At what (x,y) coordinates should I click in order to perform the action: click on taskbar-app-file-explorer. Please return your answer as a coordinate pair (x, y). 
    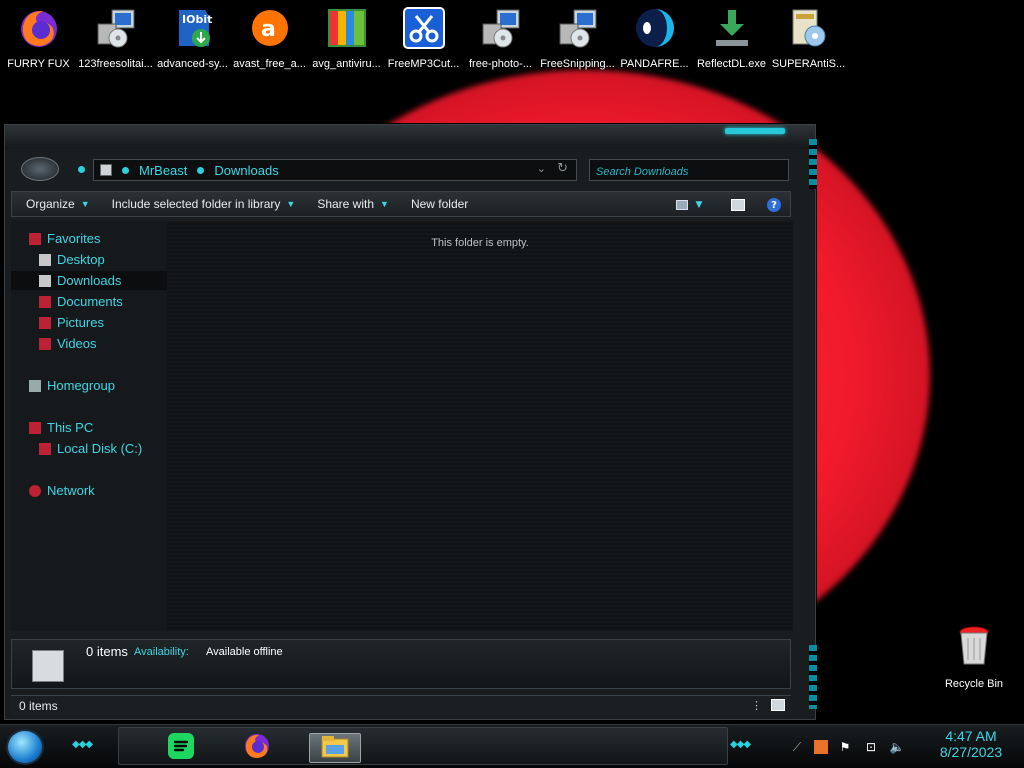
    Looking at the image, I should click on (335, 748).